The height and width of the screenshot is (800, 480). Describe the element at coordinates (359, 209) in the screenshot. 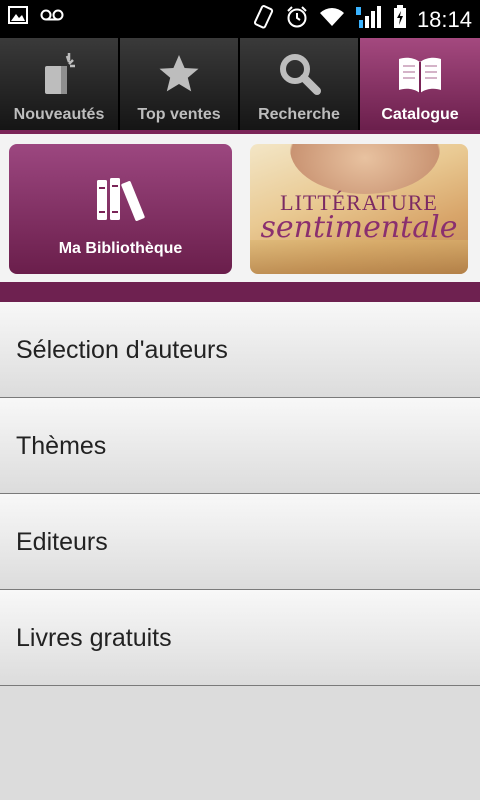

I see `promo-banner-litterature-sentimentale: LITTÉRATURE sentimentale` at that location.